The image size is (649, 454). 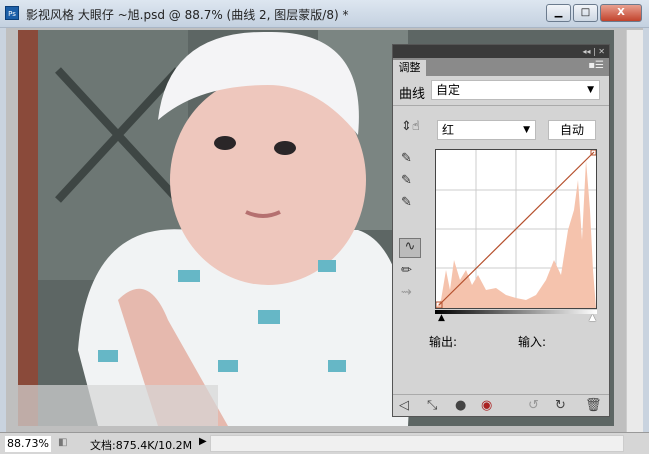 I want to click on tab-adjustments: 调整, so click(x=409, y=68).